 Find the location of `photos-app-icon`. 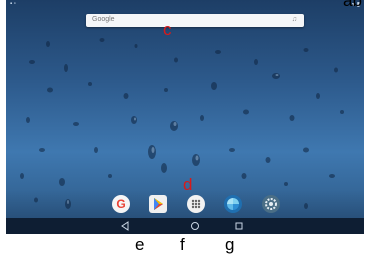

photos-app-icon is located at coordinates (233, 204).